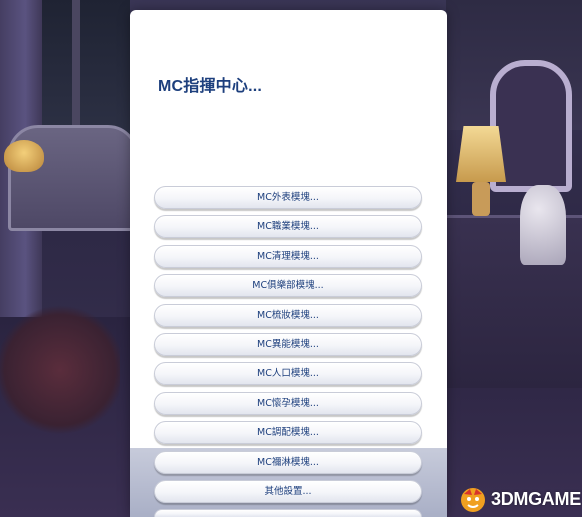 This screenshot has width=582, height=517. What do you see at coordinates (481, 199) in the screenshot?
I see `table-lamp-base` at bounding box center [481, 199].